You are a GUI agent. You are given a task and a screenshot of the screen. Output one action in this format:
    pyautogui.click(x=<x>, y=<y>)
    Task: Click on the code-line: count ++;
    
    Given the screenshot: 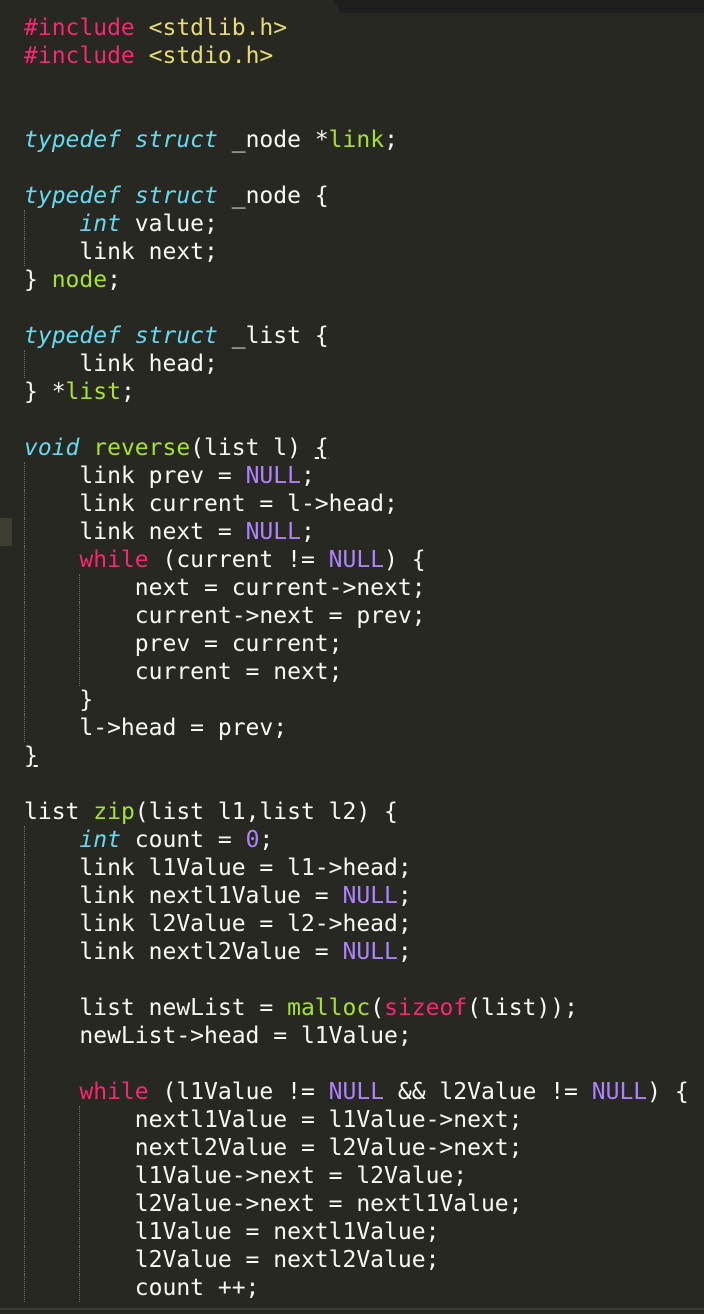 What is the action you would take?
    pyautogui.click(x=356, y=1288)
    